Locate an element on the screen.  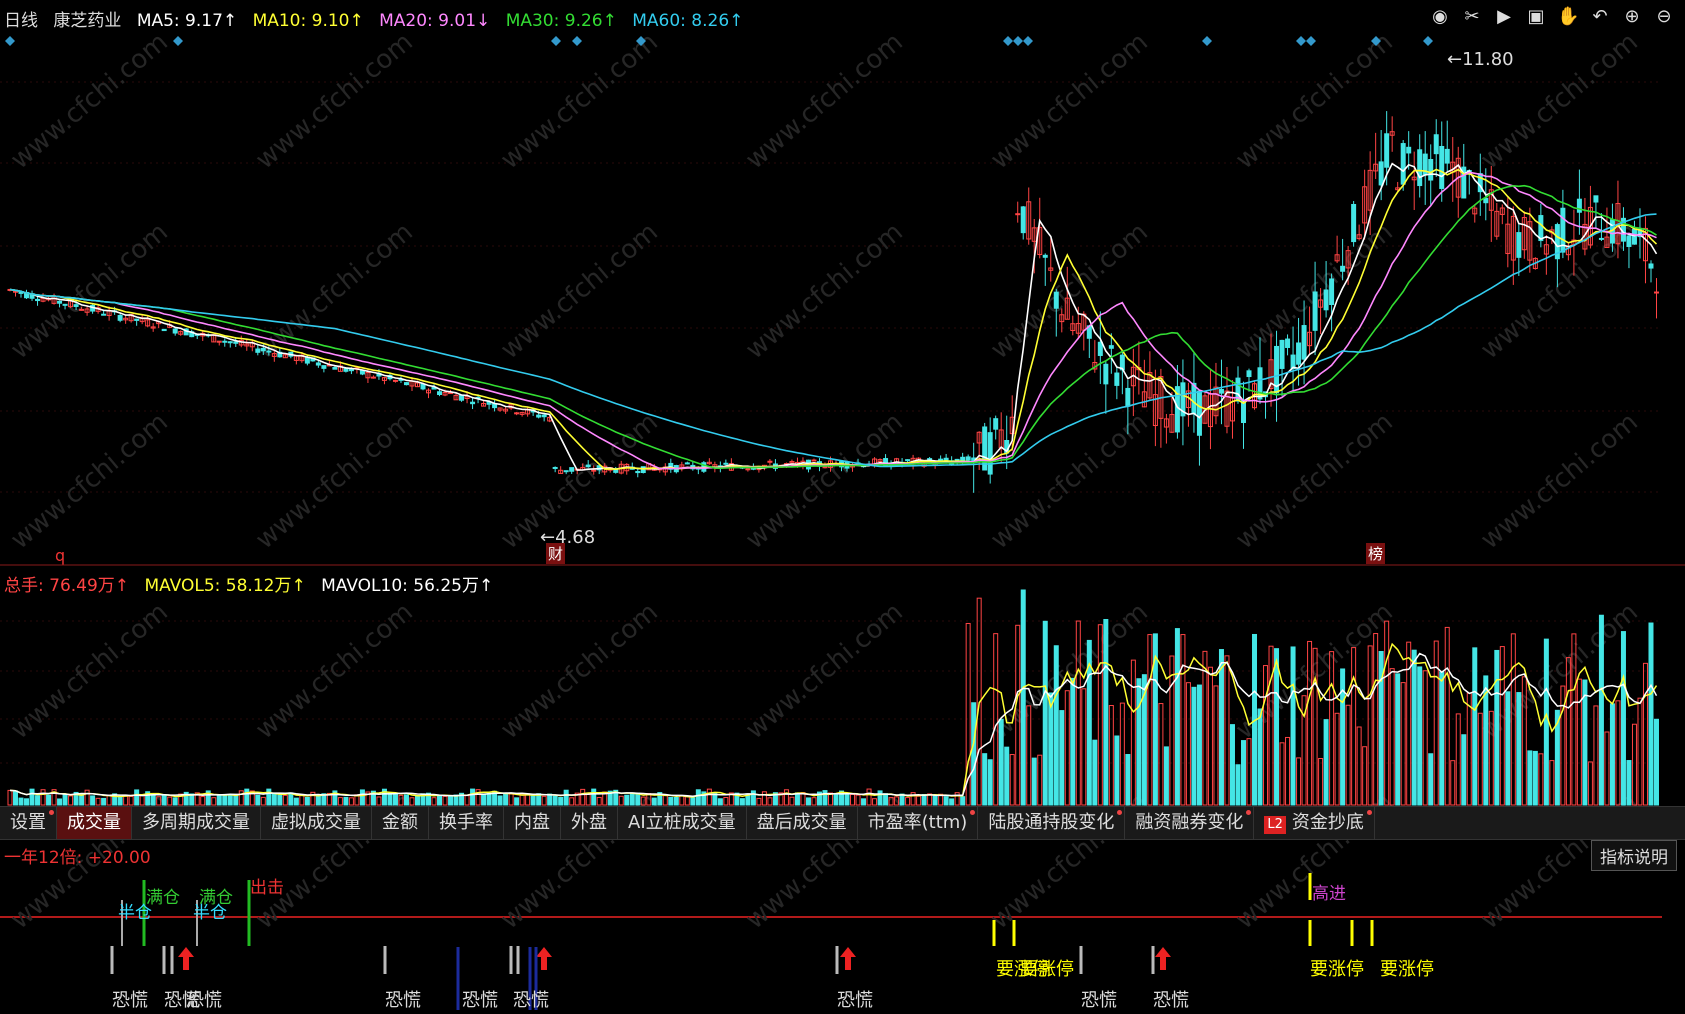
tab-pe-ttm: 市盈率(ttm) is located at coordinates (918, 823).